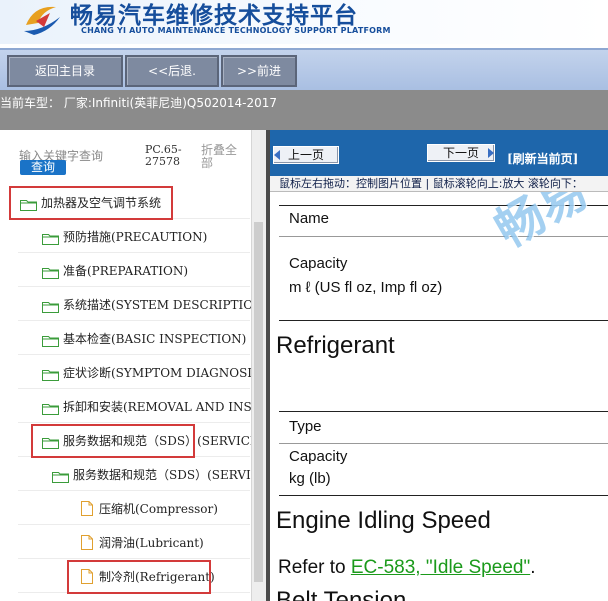 The height and width of the screenshot is (601, 608). I want to click on tree-item-label: 预防措施(PRECAUTION), so click(135, 237).